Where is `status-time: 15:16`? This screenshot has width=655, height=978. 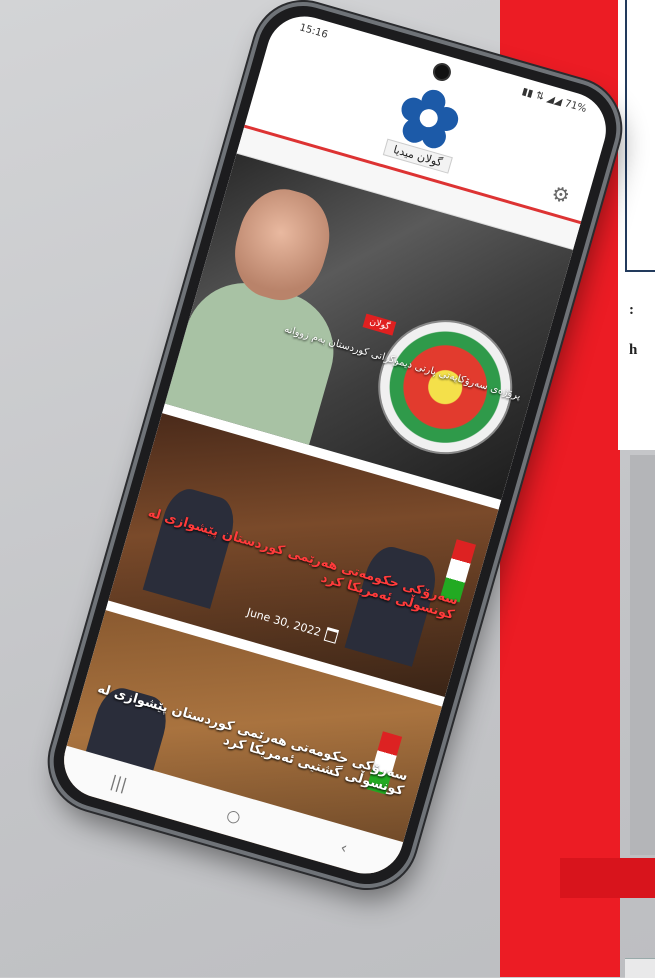
status-time: 15:16 is located at coordinates (314, 31).